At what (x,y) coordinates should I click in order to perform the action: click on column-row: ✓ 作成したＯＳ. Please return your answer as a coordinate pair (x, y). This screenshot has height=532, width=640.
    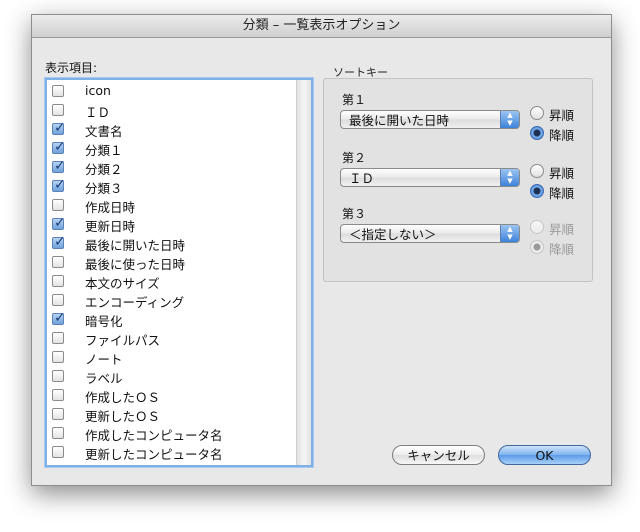
    Looking at the image, I should click on (171, 395).